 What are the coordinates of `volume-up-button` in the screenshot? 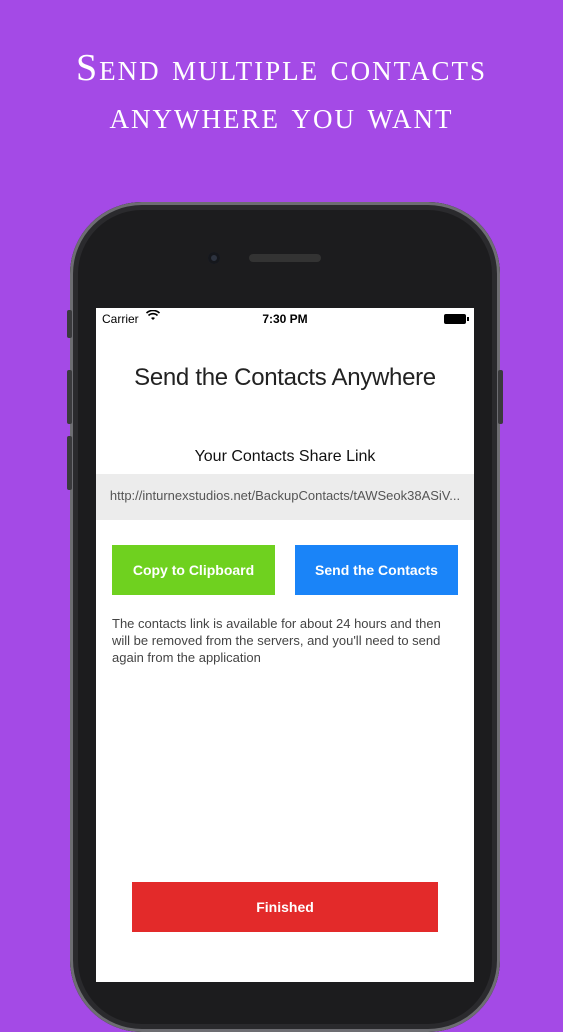 It's located at (69, 397).